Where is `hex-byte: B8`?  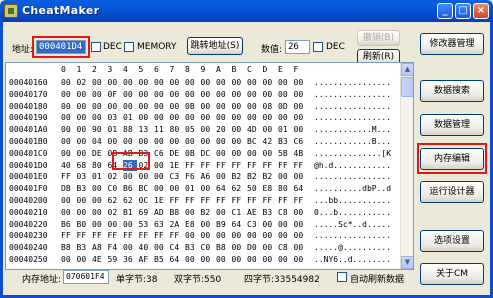 hex-byte: B8 is located at coordinates (177, 212).